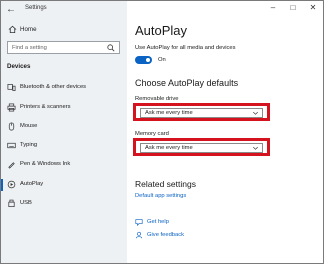 This screenshot has height=264, width=324. I want to click on sidebar-item-label: Typing, so click(29, 145).